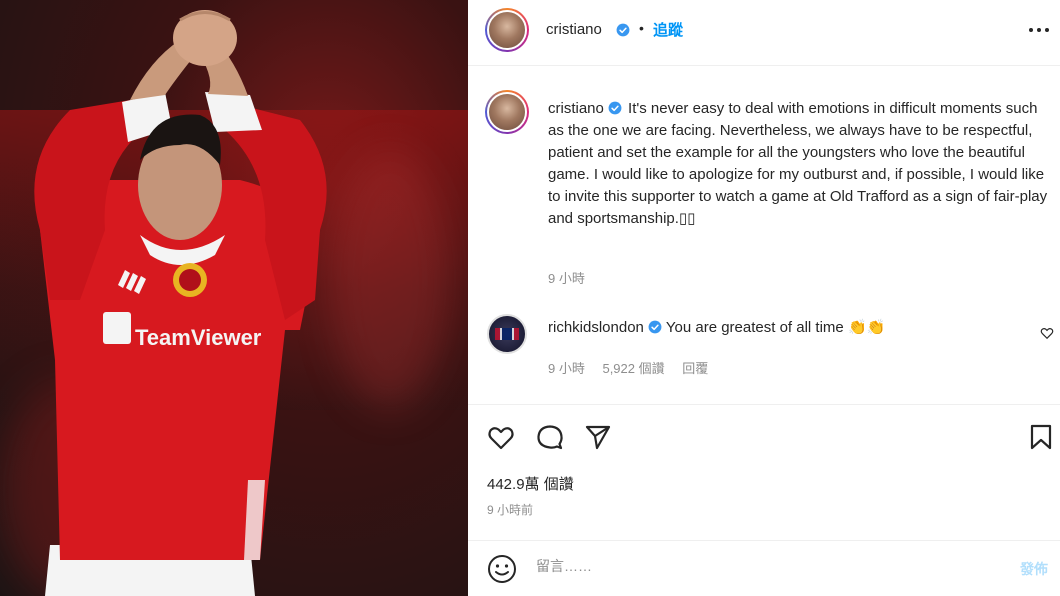 The width and height of the screenshot is (1060, 596). Describe the element at coordinates (566, 368) in the screenshot. I see `comment-time: 9 小時` at that location.